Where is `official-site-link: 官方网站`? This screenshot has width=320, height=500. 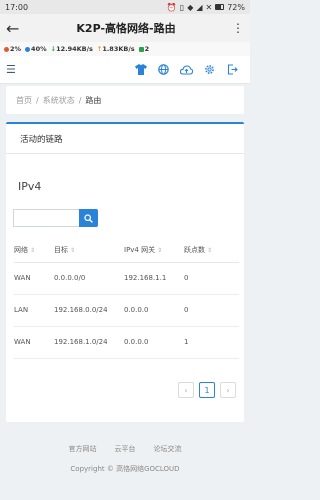
official-site-link: 官方网站 is located at coordinates (83, 449).